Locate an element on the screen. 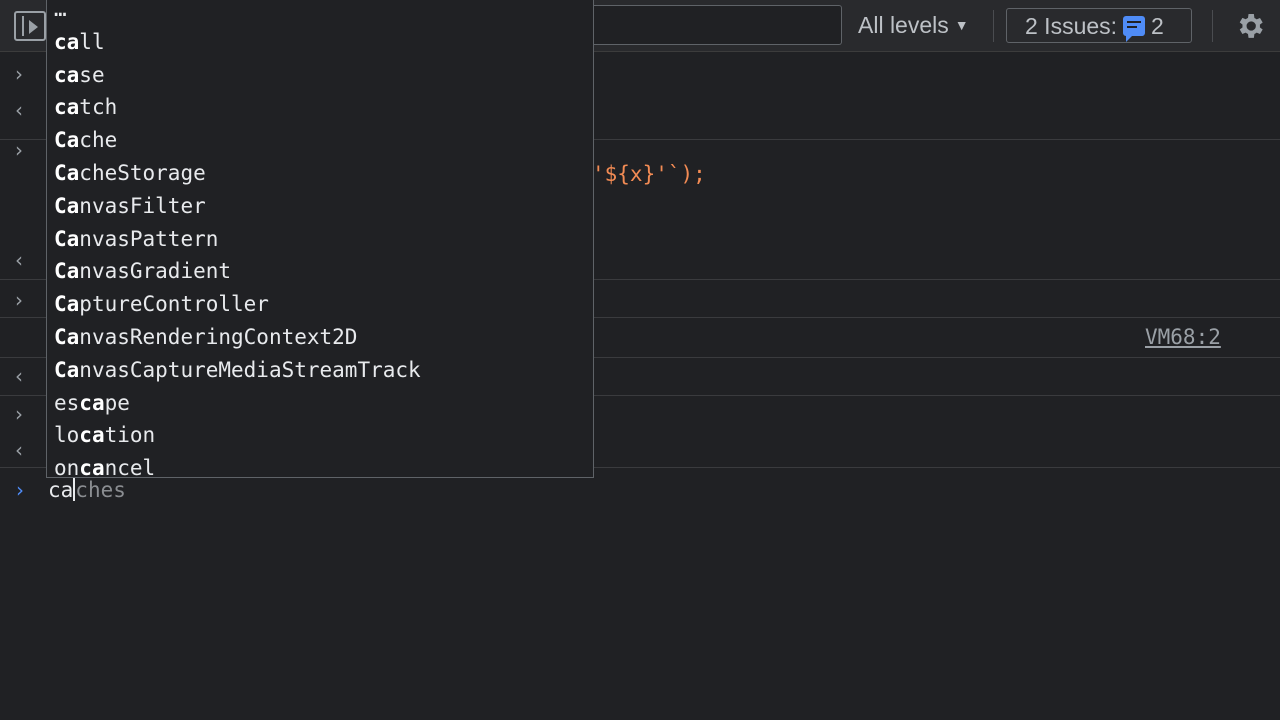  autocomplete-item: CanvasGradient is located at coordinates (320, 271).